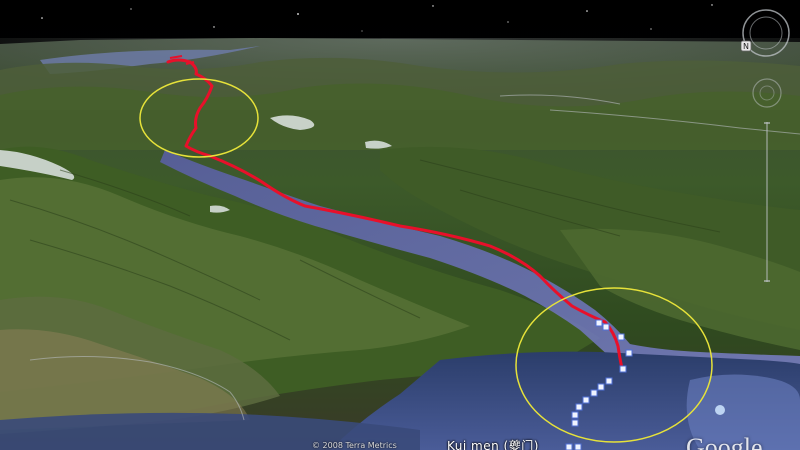 This screenshot has height=450, width=800. I want to click on google-brand-logo: Google, so click(724, 441).